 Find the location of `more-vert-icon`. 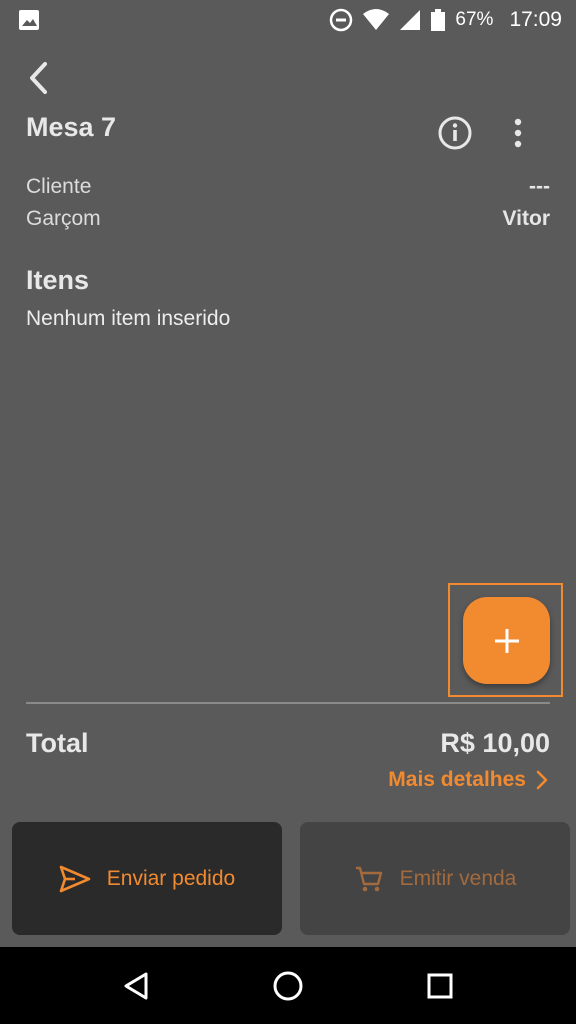

more-vert-icon is located at coordinates (518, 133).